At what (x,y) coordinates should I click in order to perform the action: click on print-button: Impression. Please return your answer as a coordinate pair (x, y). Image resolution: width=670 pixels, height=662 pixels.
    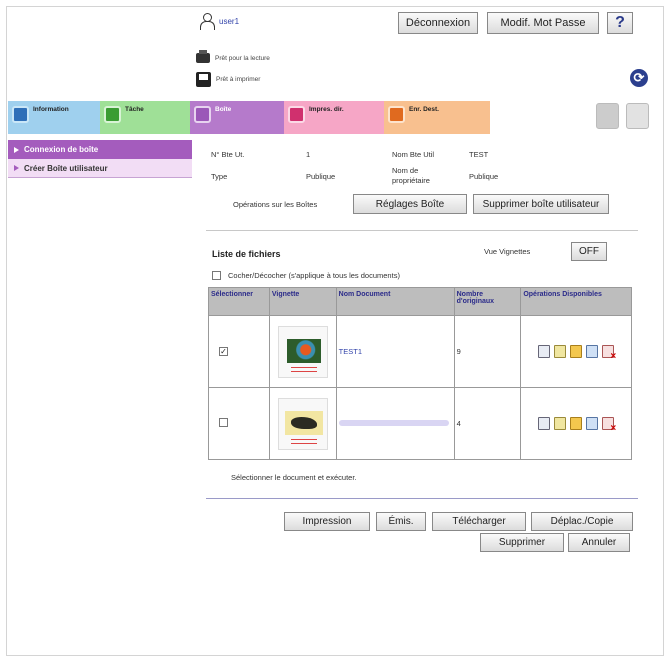
    Looking at the image, I should click on (327, 521).